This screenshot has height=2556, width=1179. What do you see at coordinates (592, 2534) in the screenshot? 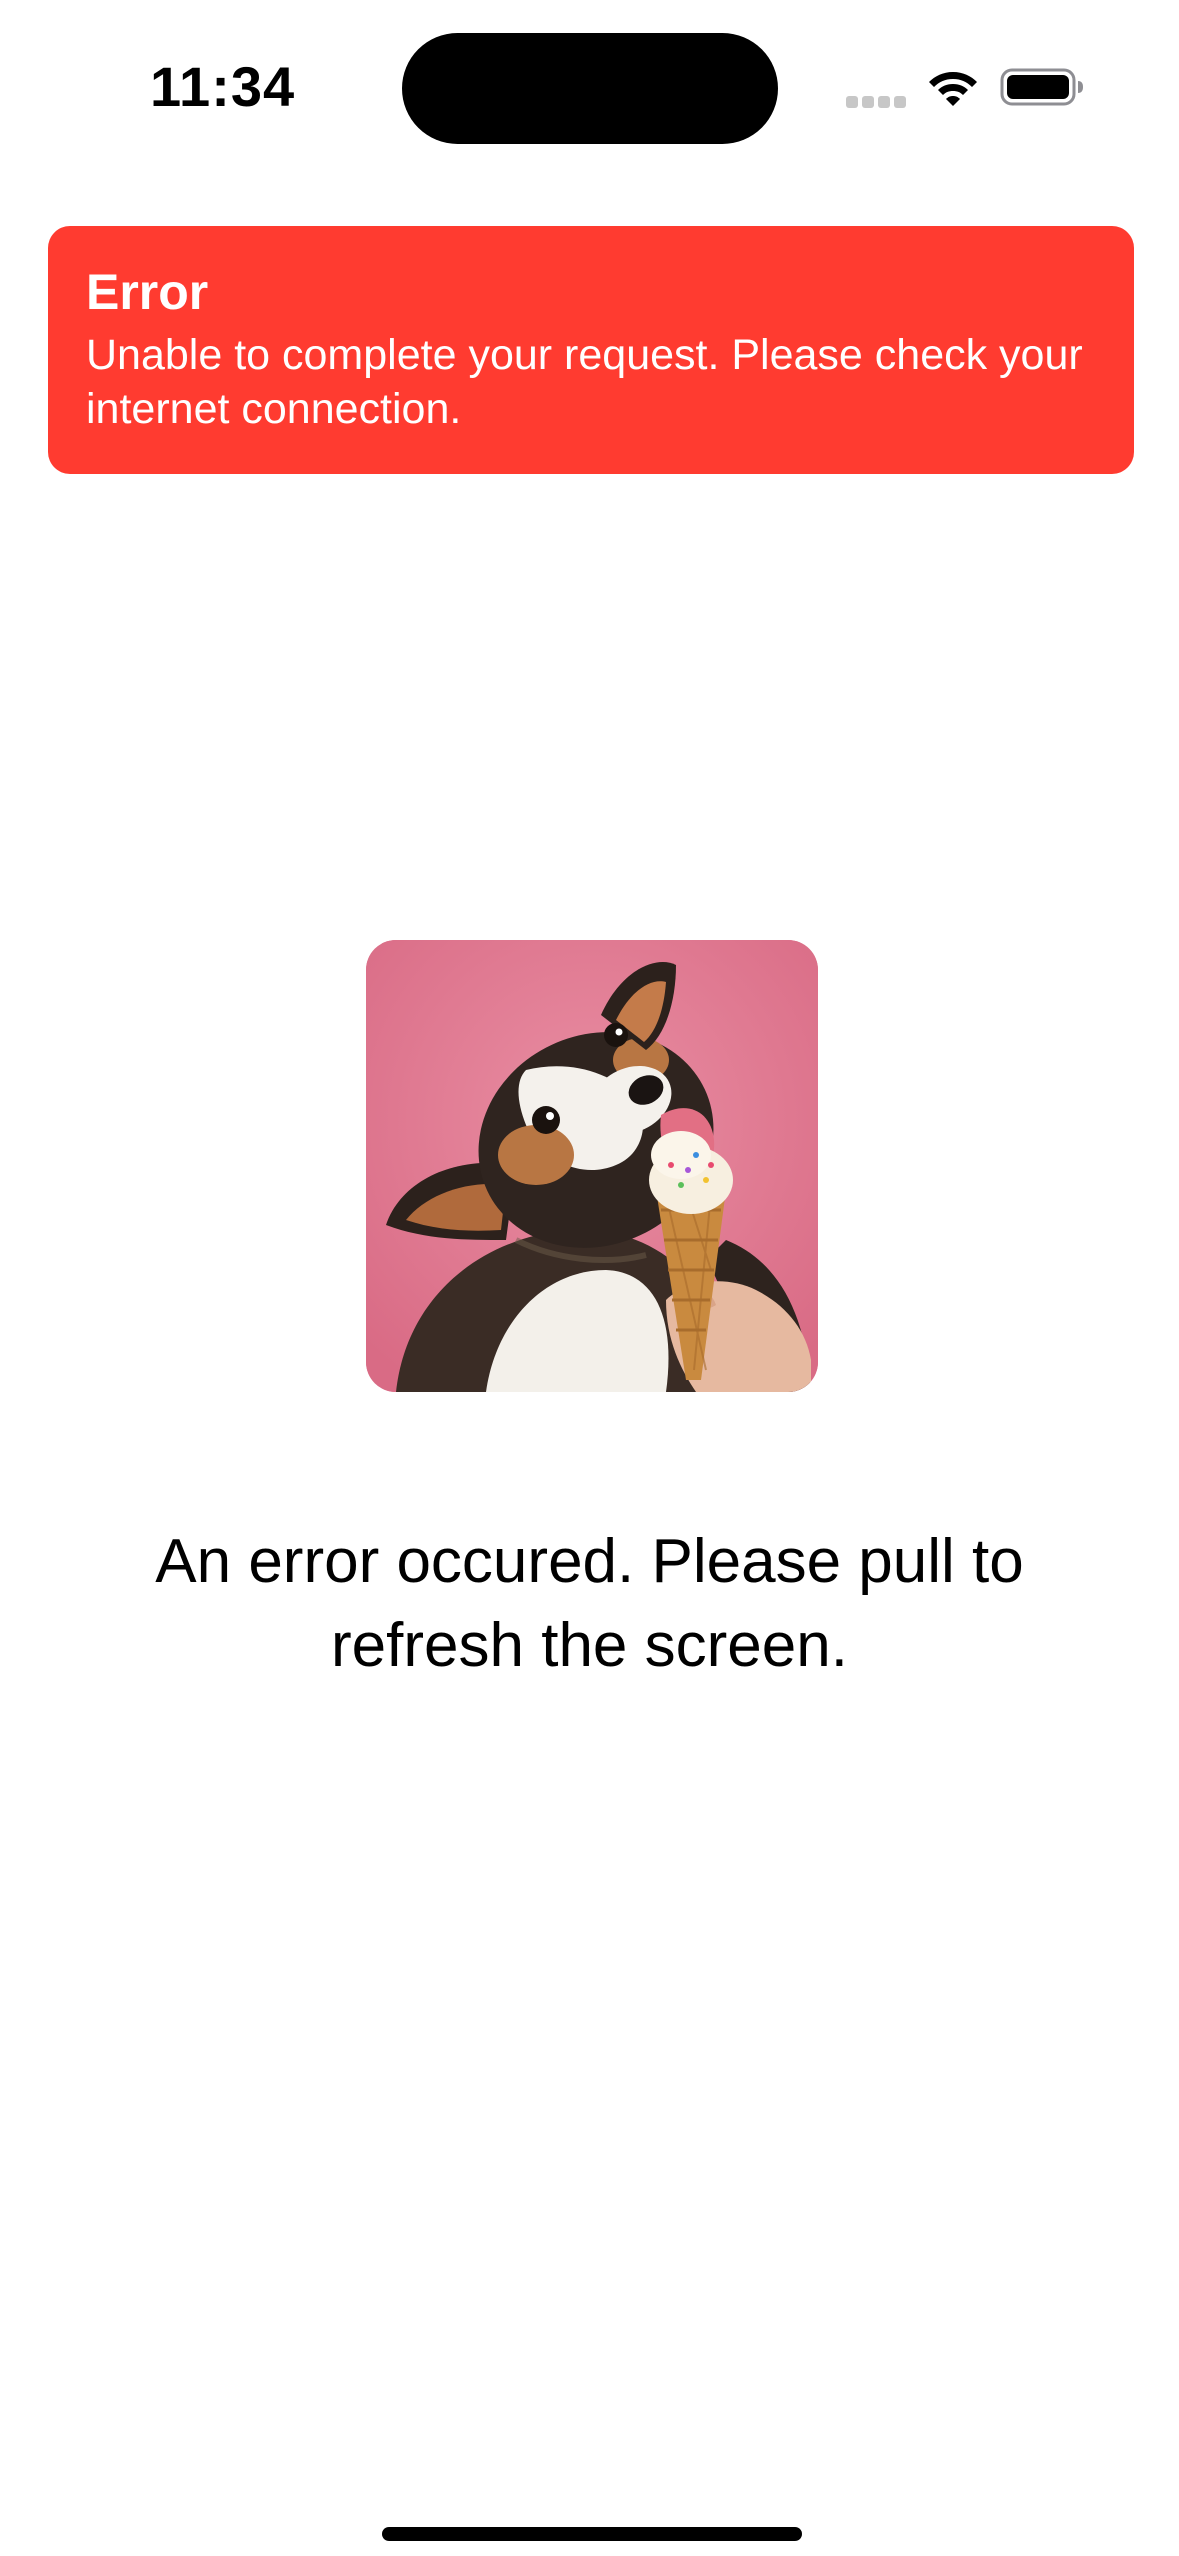
I see `home-indicator` at bounding box center [592, 2534].